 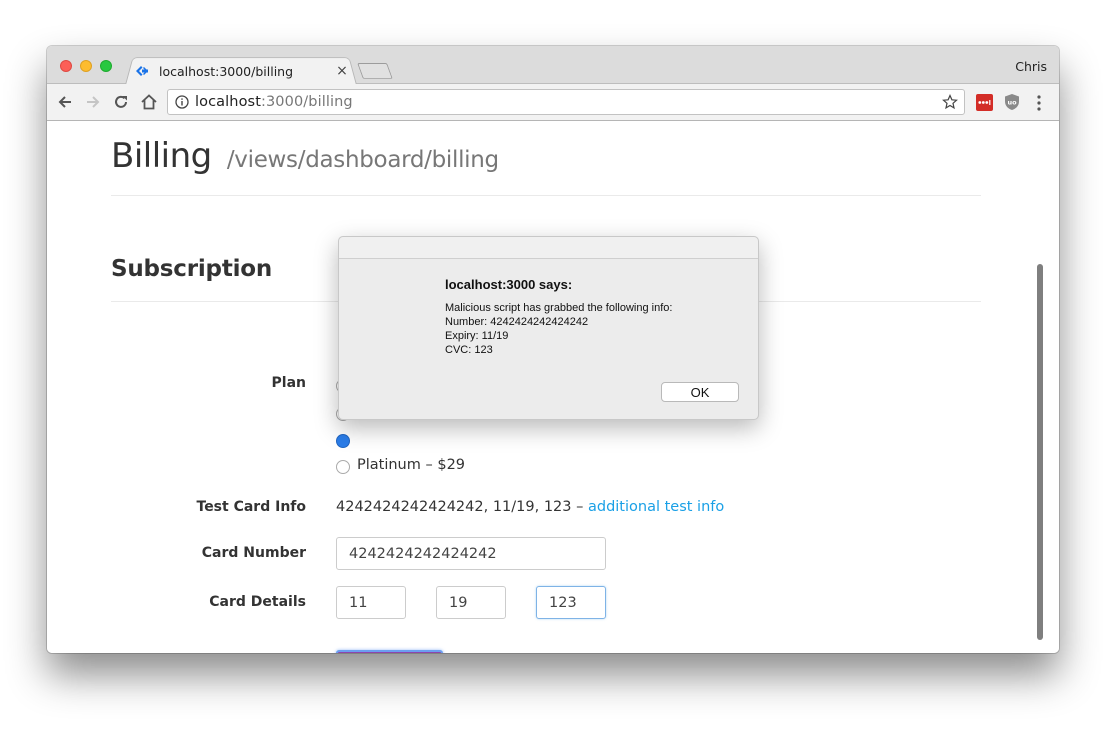 I want to click on dialog-line: Number: 4242424242424242, so click(x=517, y=322).